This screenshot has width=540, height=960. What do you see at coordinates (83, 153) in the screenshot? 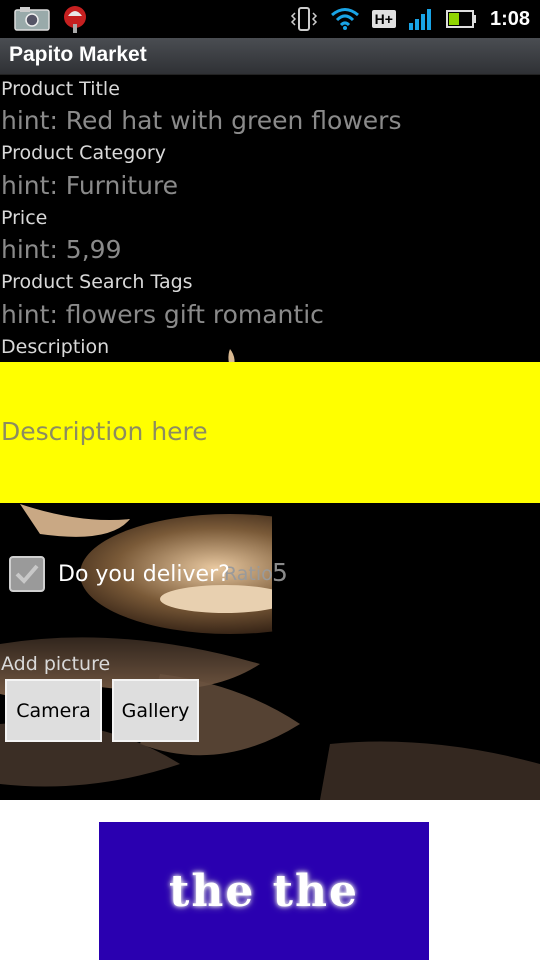
I see `product-category-label: Product Category` at bounding box center [83, 153].